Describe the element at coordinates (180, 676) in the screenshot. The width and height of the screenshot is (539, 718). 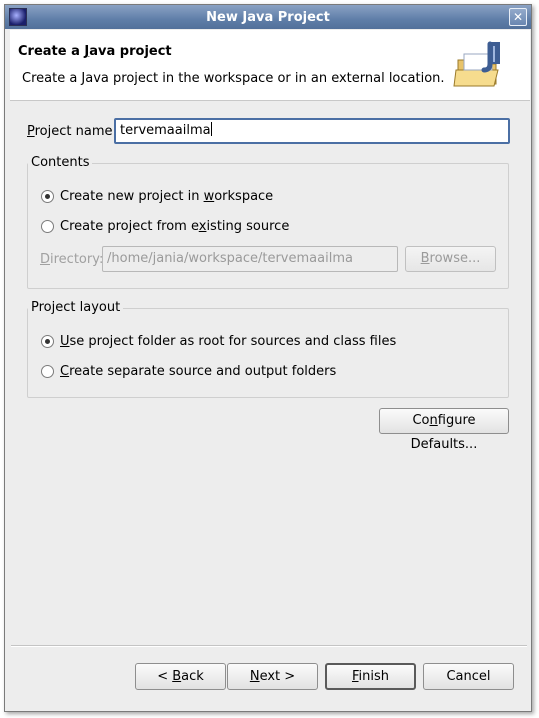
I see `back-button: < Back` at that location.